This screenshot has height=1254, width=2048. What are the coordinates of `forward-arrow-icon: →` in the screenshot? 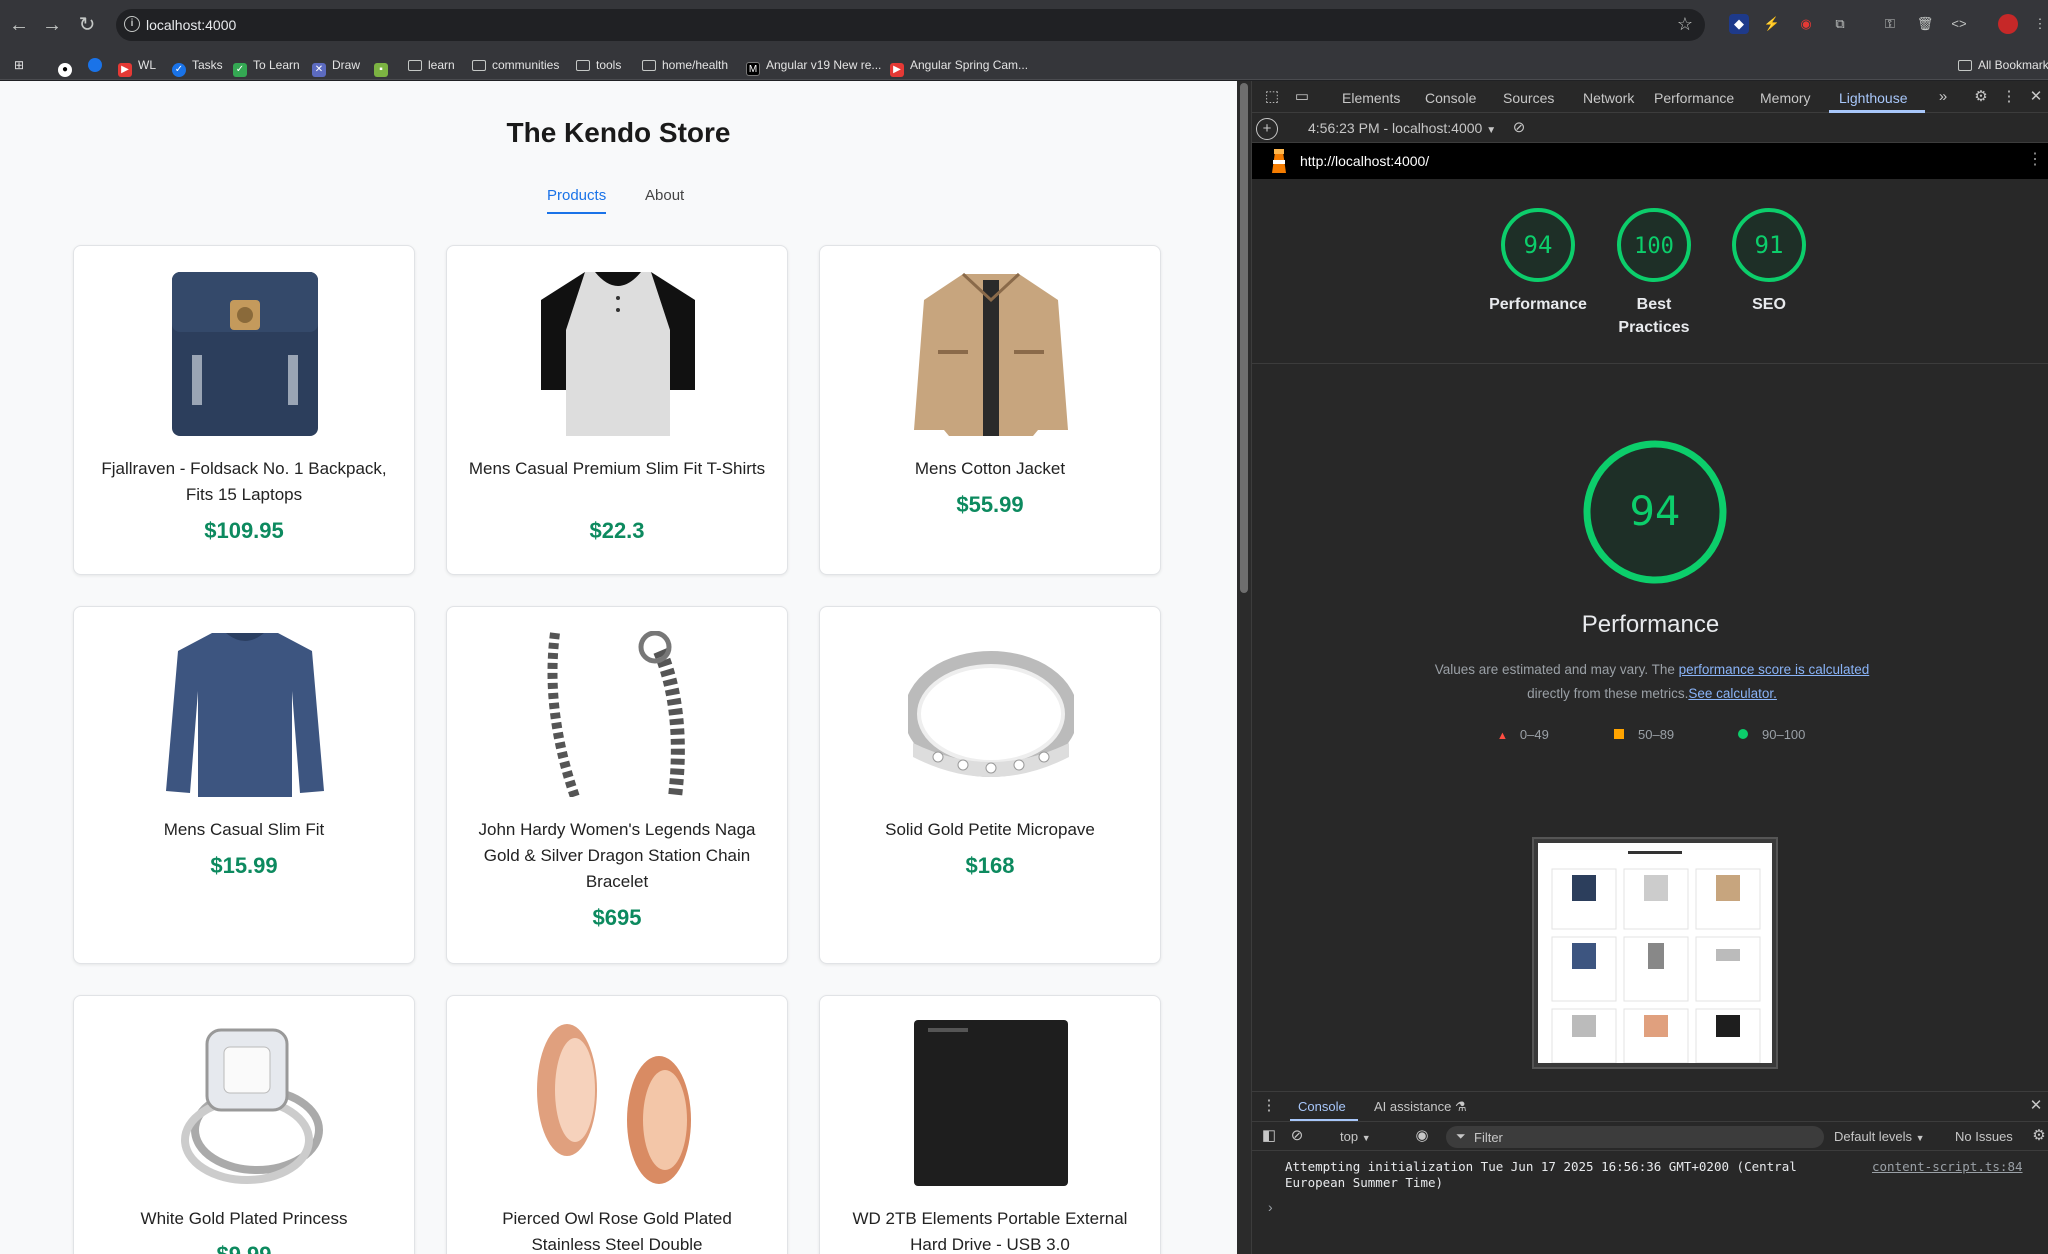 It's located at (52, 25).